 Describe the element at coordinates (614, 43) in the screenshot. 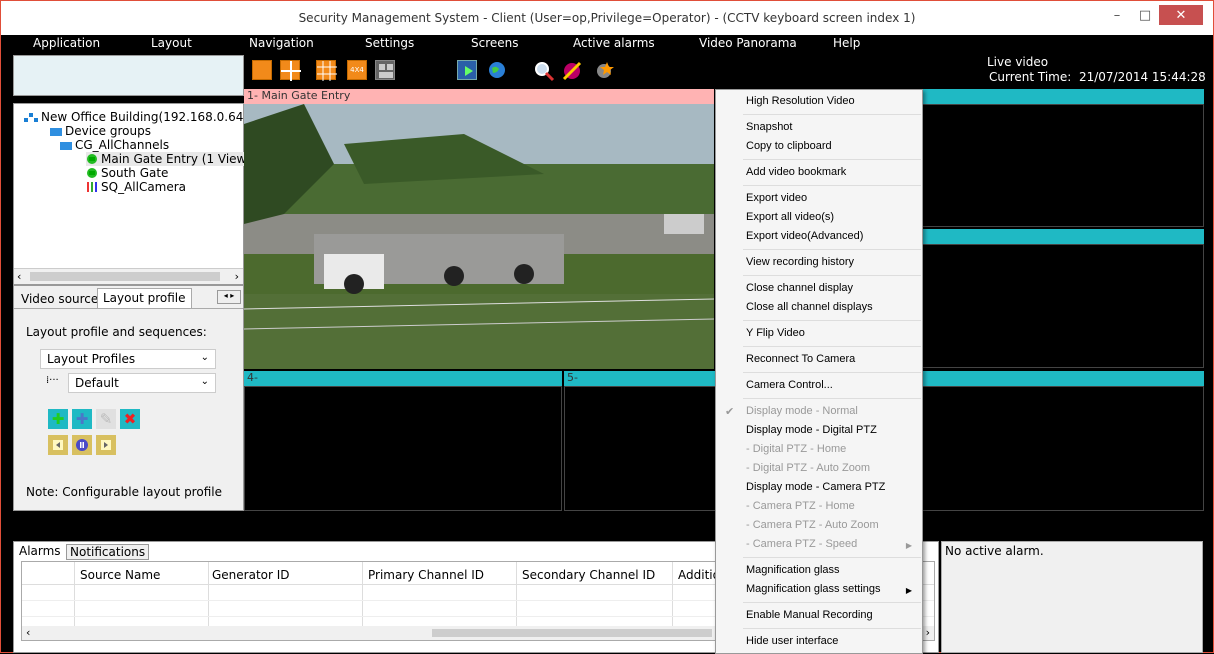

I see `menu-active-alarms: Active alarms` at that location.